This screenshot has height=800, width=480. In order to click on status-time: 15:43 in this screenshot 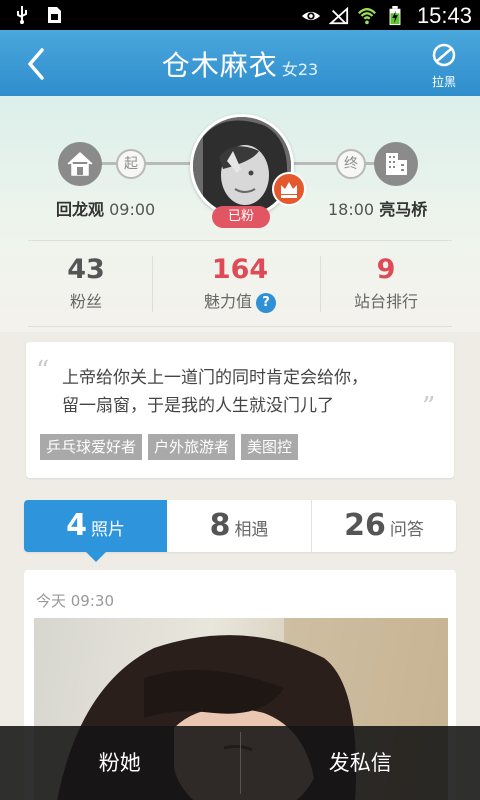, I will do `click(444, 15)`.